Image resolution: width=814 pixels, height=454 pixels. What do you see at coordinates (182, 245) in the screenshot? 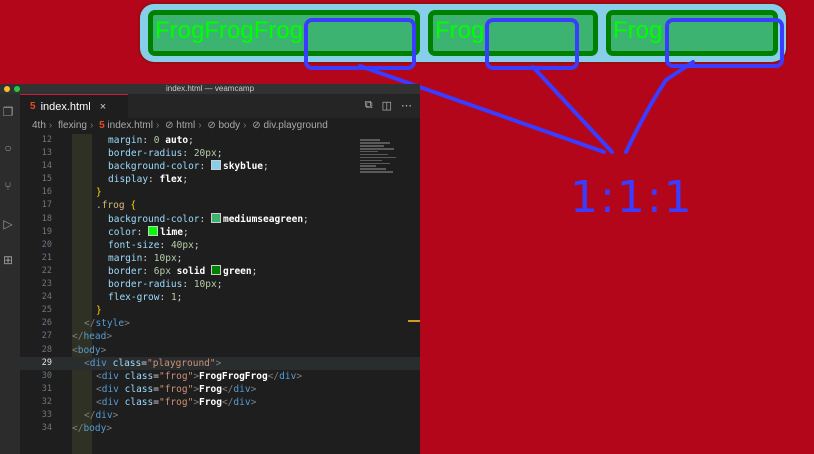
I see `code-token: 40px` at bounding box center [182, 245].